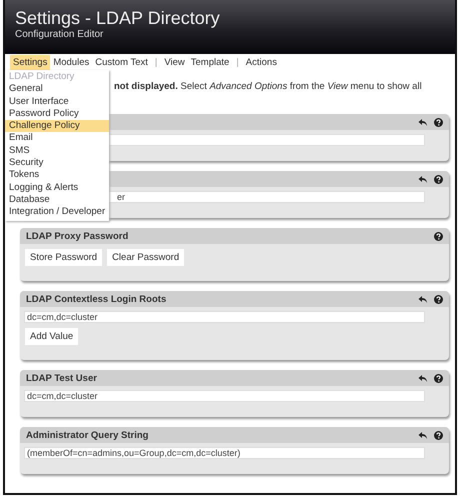 This screenshot has width=461, height=500. I want to click on menu-item: Custom Text, so click(121, 62).